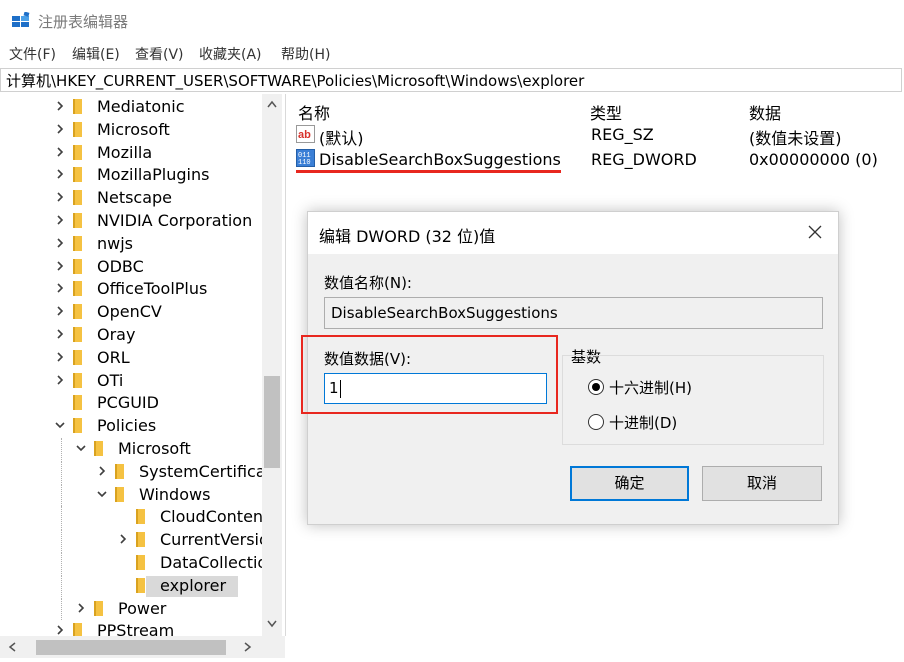 The image size is (904, 662). I want to click on ok-button: 确定, so click(629, 483).